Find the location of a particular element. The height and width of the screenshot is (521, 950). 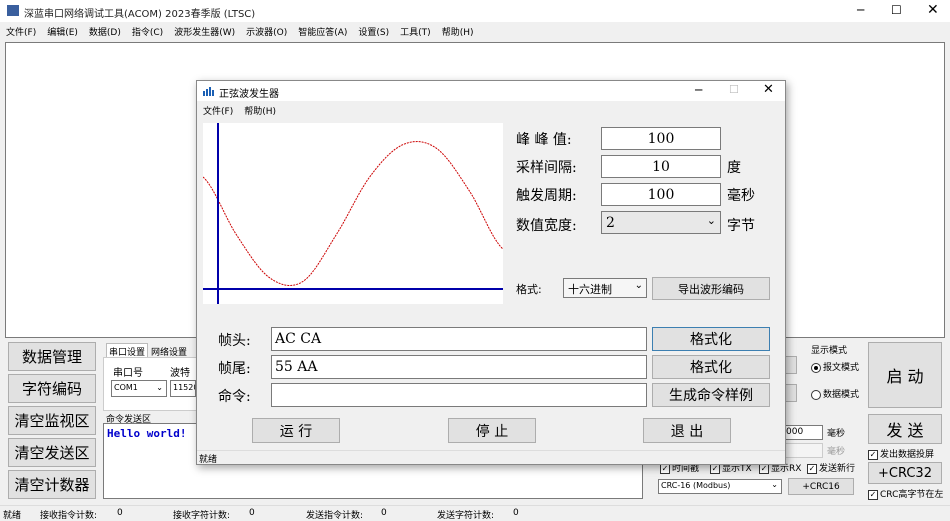

start-button: 启 动 is located at coordinates (905, 375).